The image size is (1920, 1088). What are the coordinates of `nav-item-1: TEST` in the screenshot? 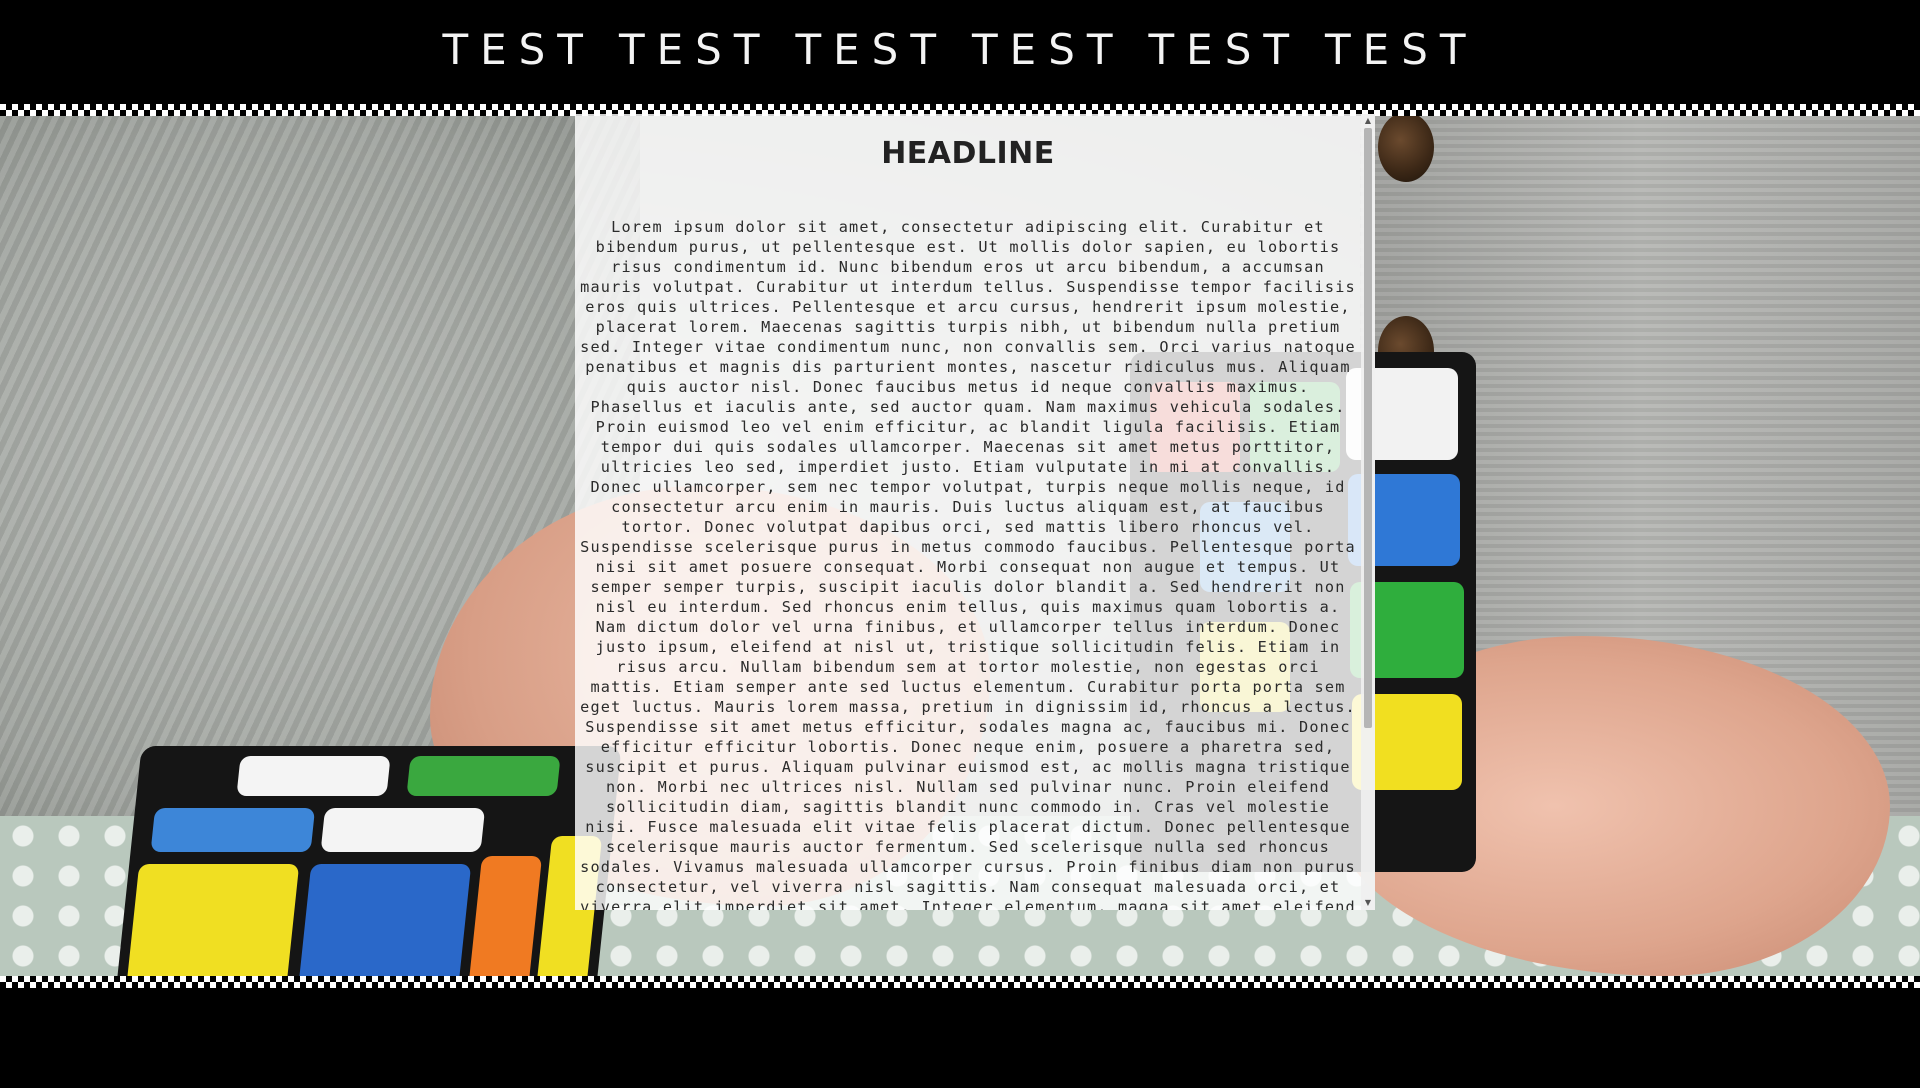 It's located at (518, 50).